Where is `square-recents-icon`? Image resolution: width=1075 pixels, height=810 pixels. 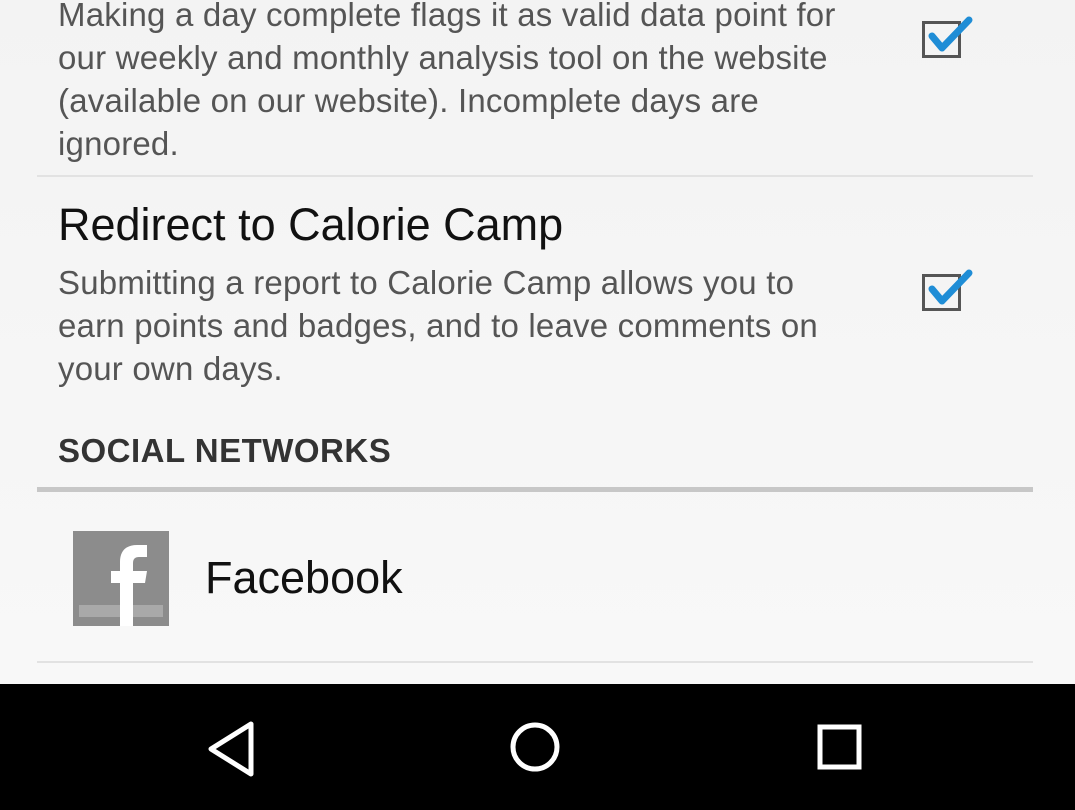
square-recents-icon is located at coordinates (839, 747).